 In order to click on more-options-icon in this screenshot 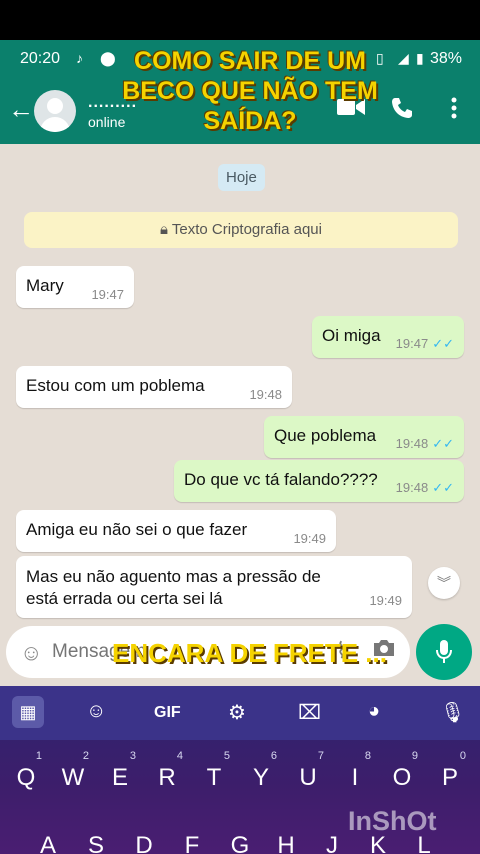, I will do `click(454, 111)`.